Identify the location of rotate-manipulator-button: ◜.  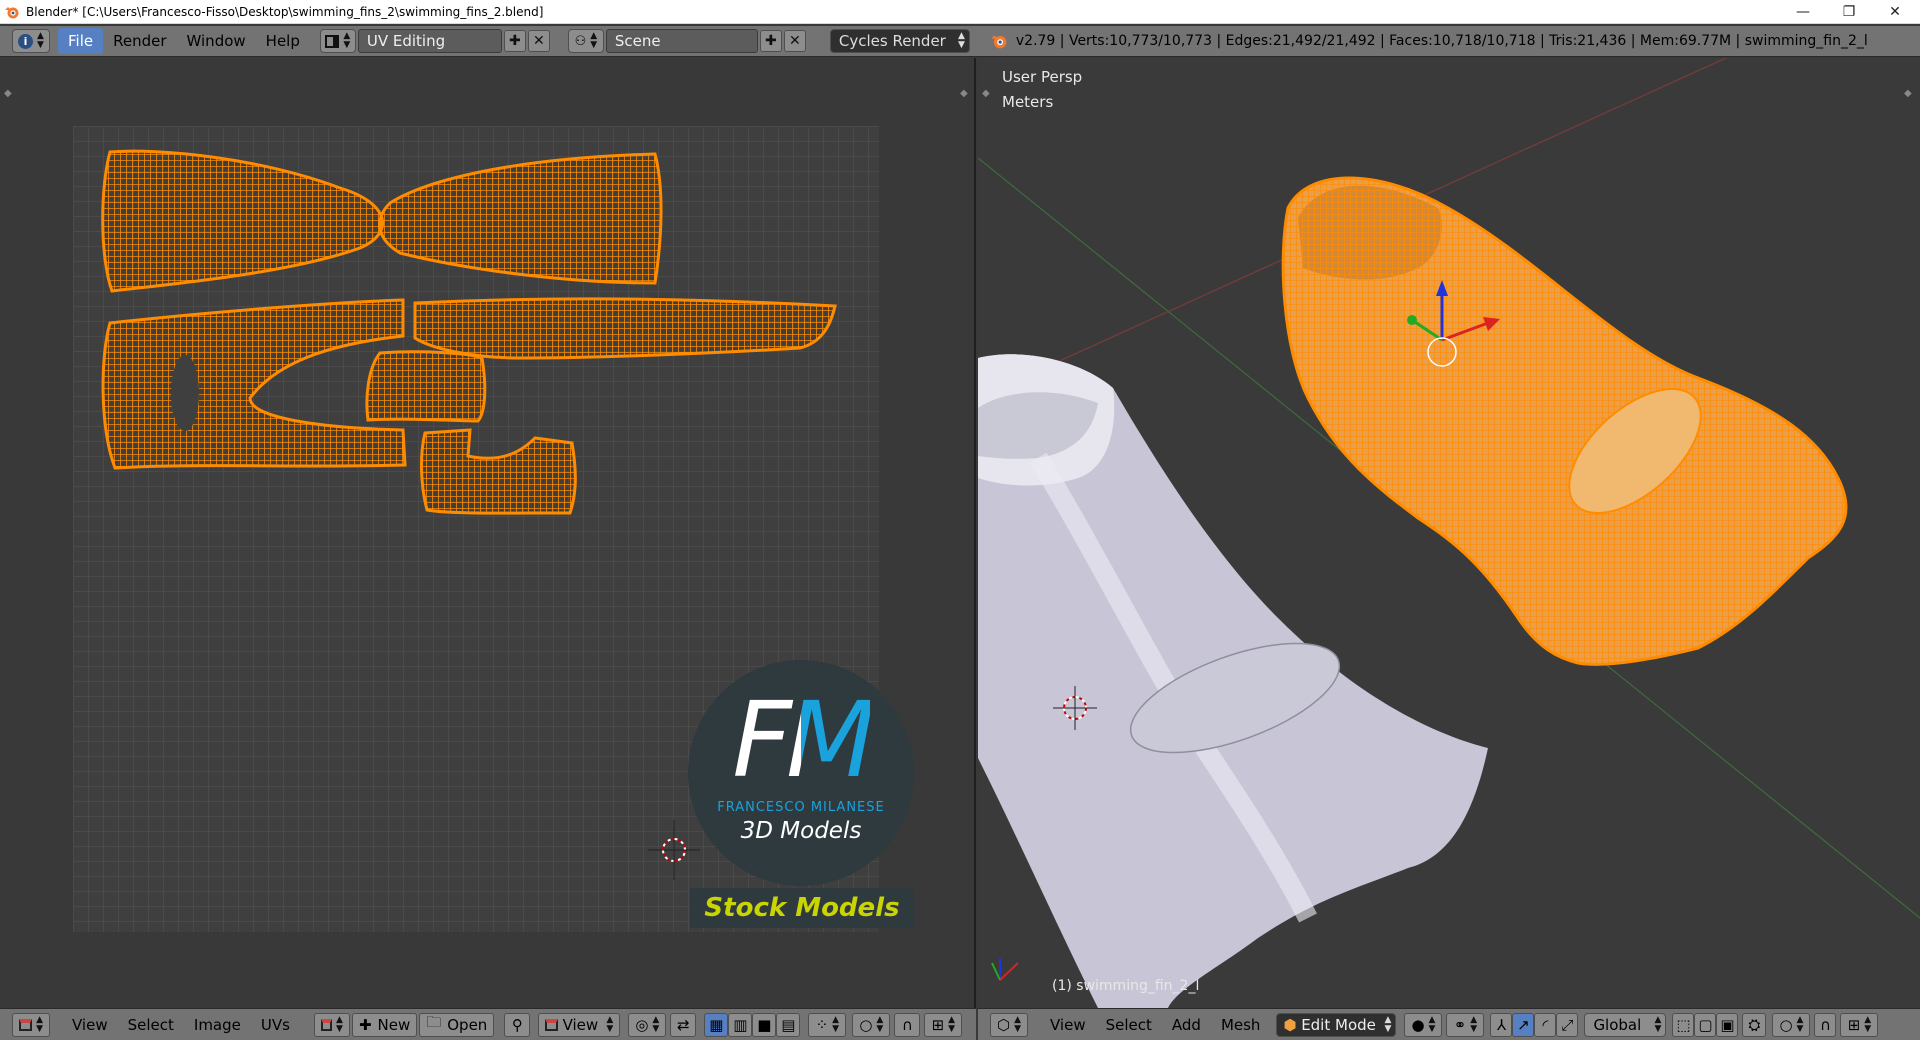
(1545, 1024).